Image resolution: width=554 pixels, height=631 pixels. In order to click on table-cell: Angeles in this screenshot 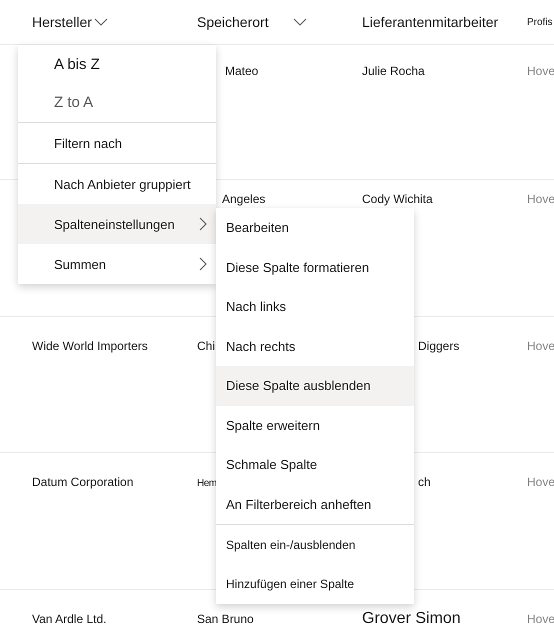, I will do `click(244, 199)`.